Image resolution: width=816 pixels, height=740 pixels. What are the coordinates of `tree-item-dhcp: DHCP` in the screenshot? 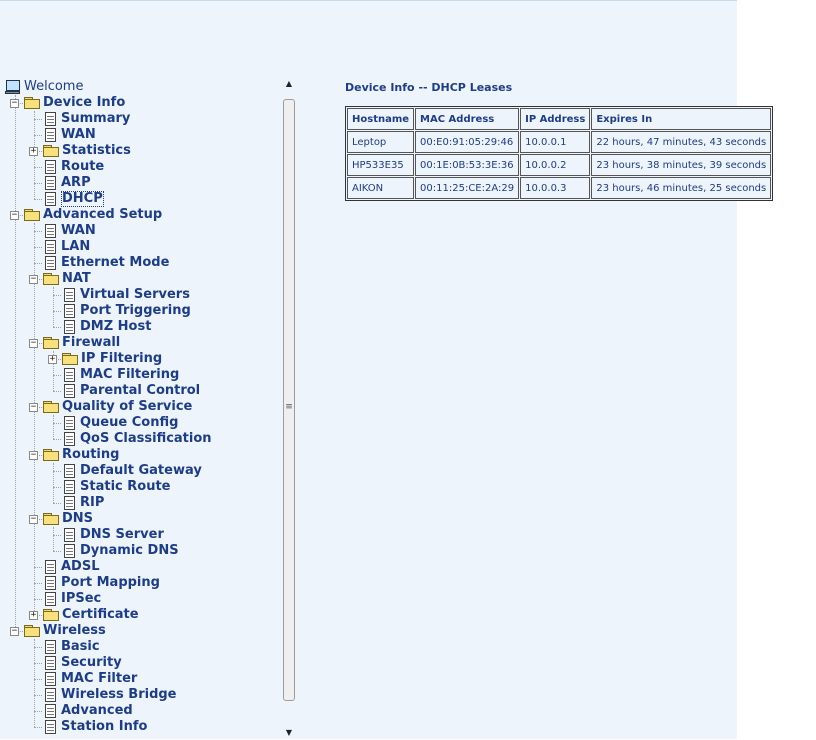 It's located at (73, 199).